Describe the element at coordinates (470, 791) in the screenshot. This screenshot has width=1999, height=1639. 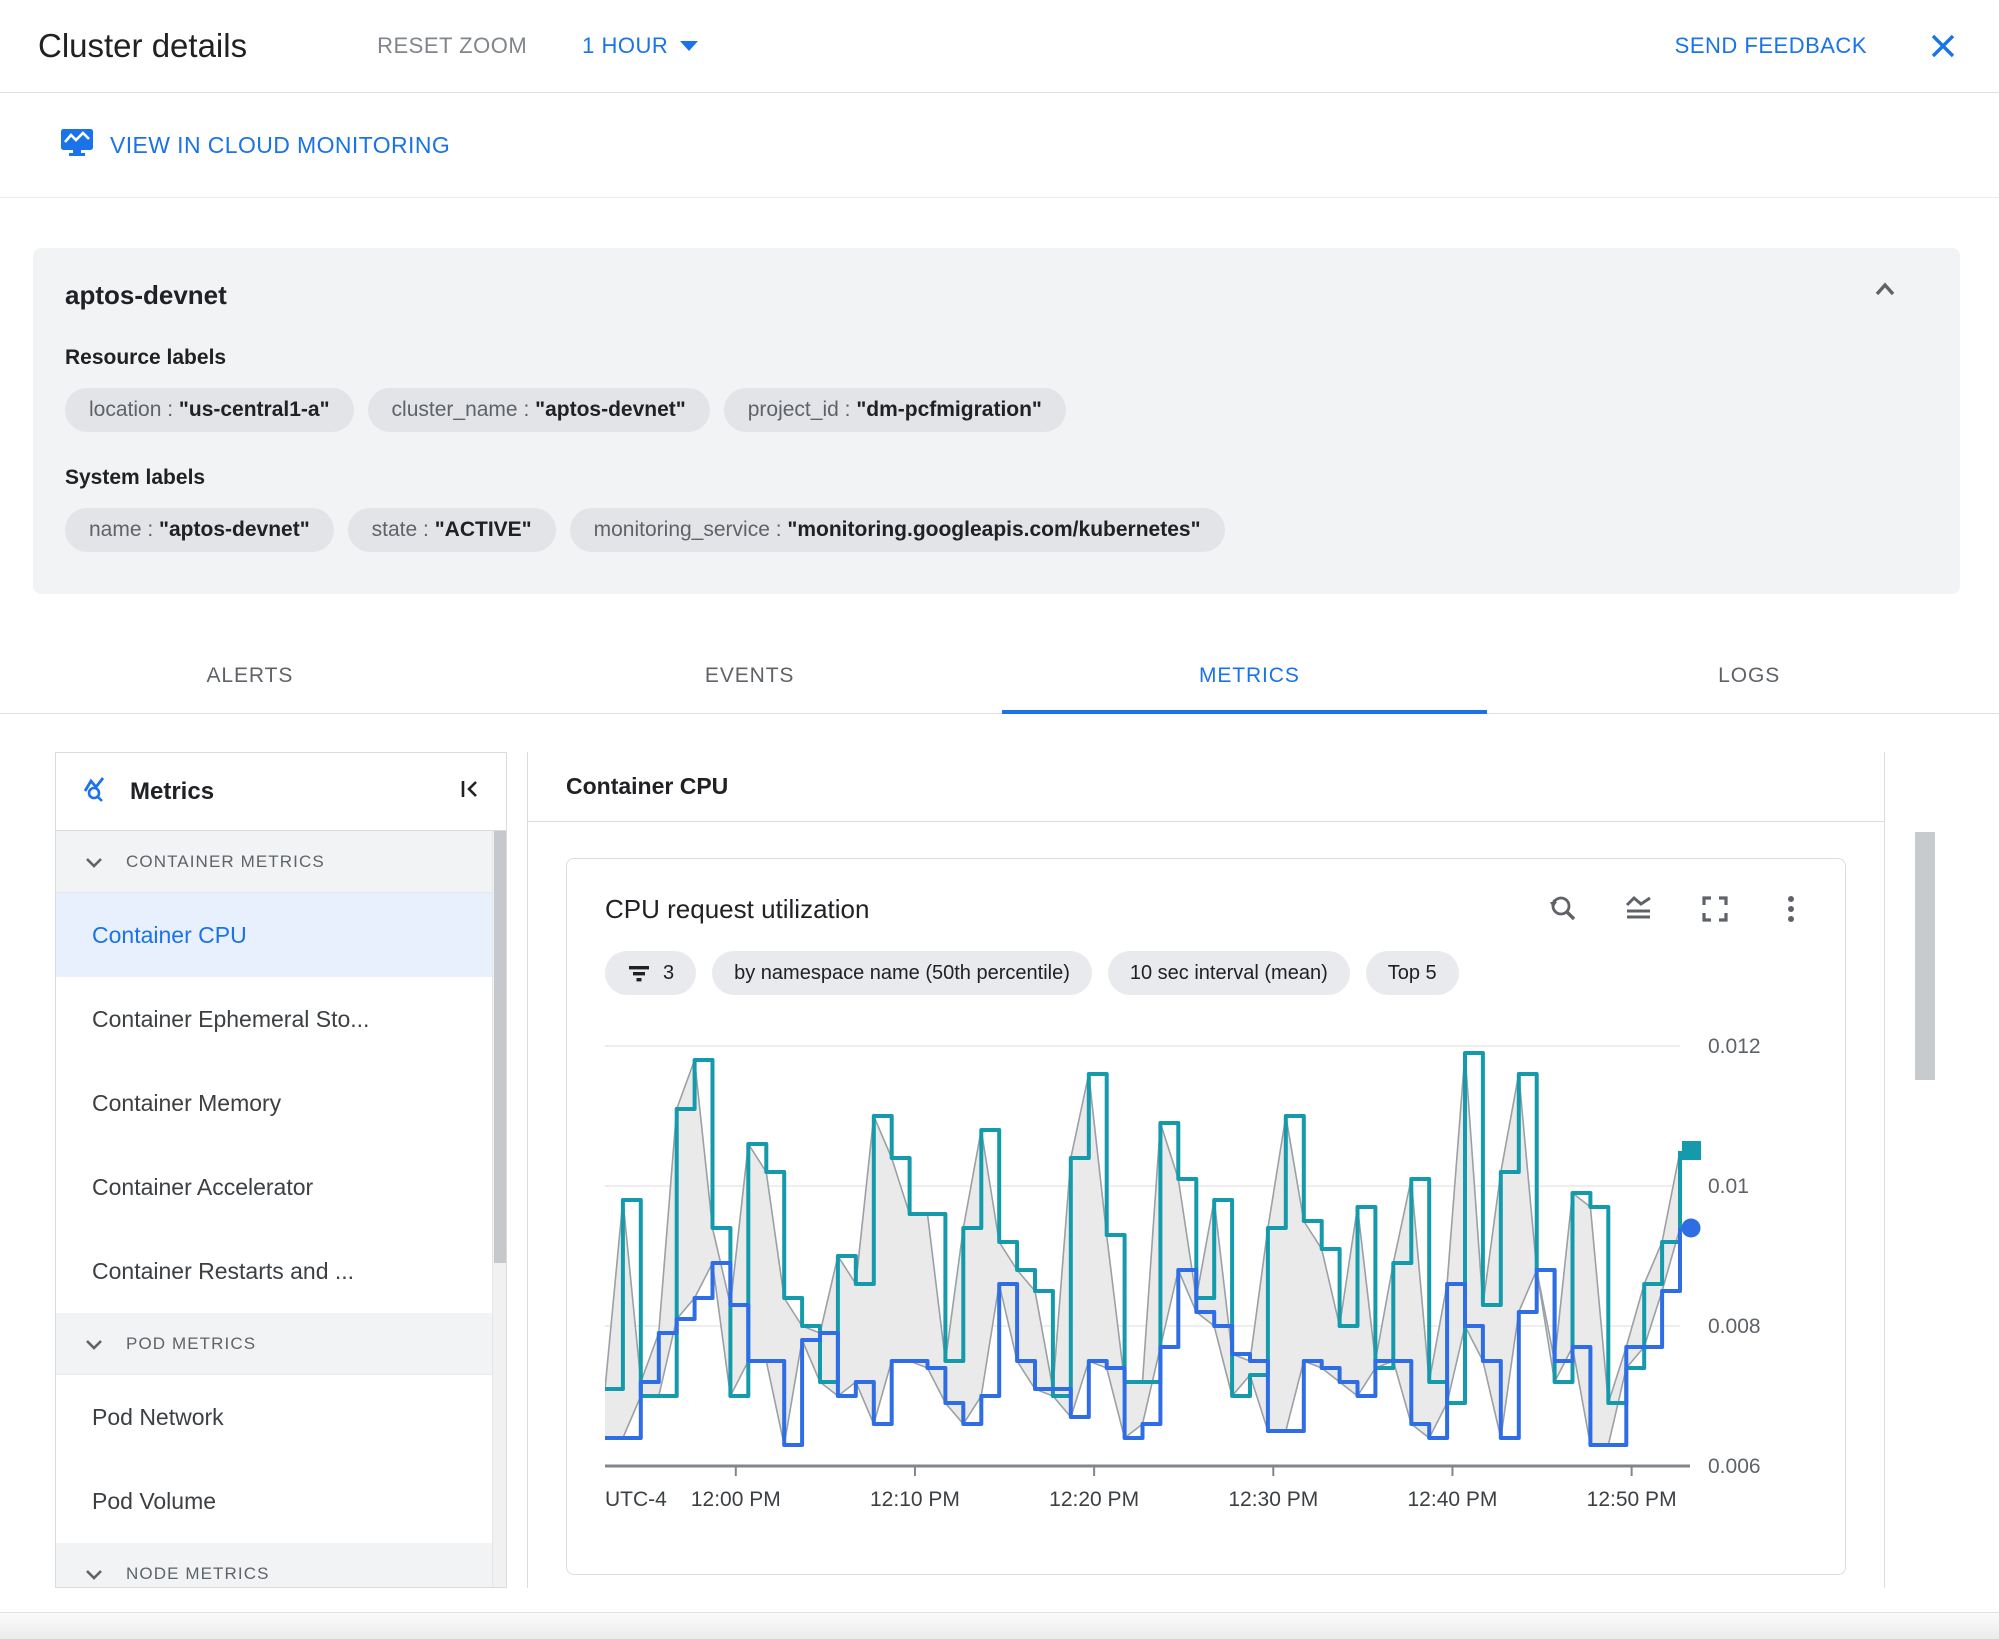
I see `collapse-panel-icon` at that location.